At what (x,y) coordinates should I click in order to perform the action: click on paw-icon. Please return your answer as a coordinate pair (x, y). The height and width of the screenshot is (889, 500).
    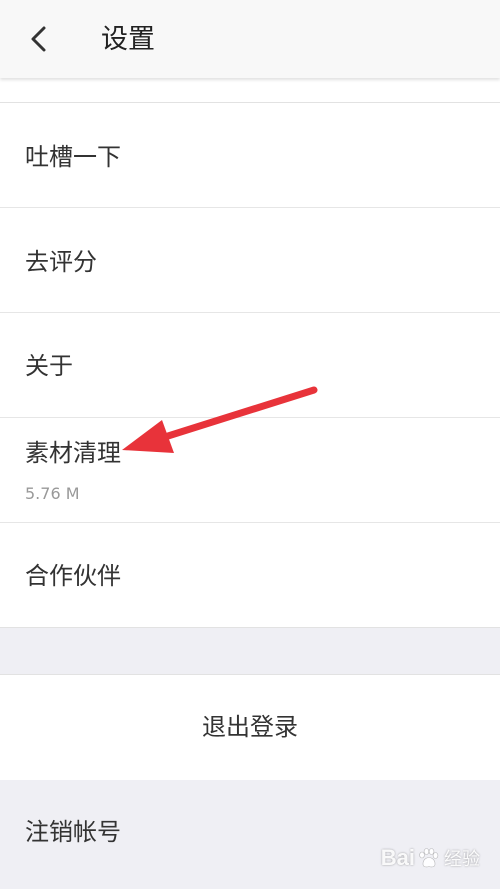
    Looking at the image, I should click on (429, 858).